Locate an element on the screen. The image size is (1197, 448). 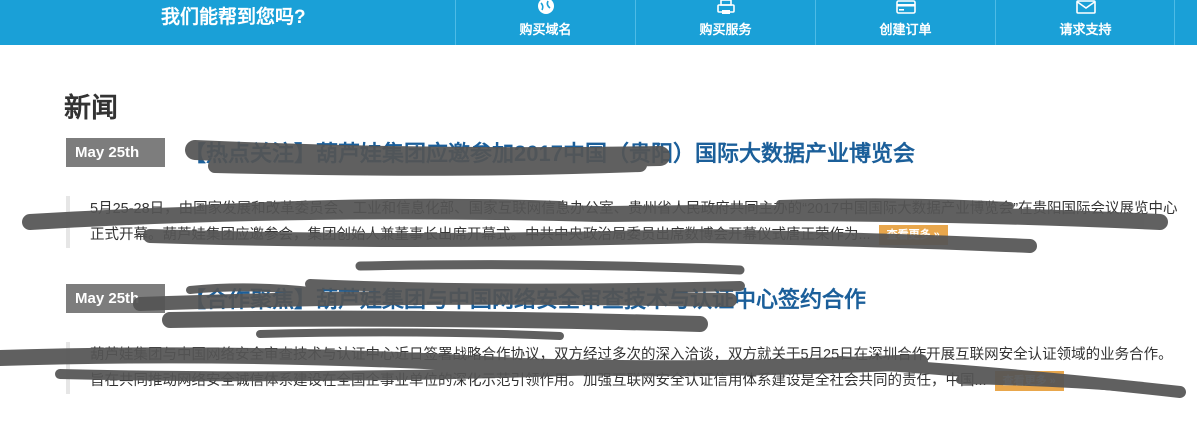
nav-buy-service: 购买服务 is located at coordinates (725, 22).